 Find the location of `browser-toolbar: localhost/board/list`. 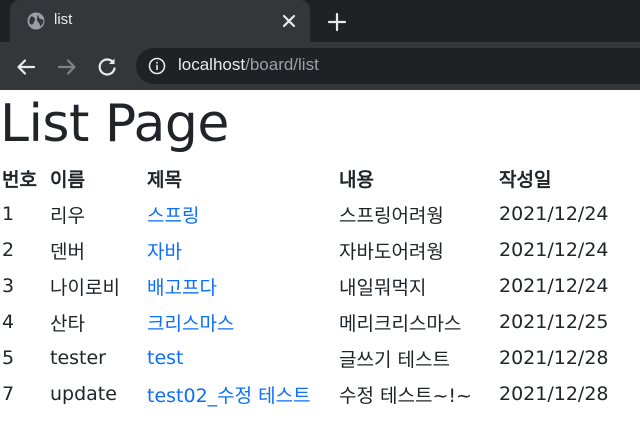

browser-toolbar: localhost/board/list is located at coordinates (320, 66).